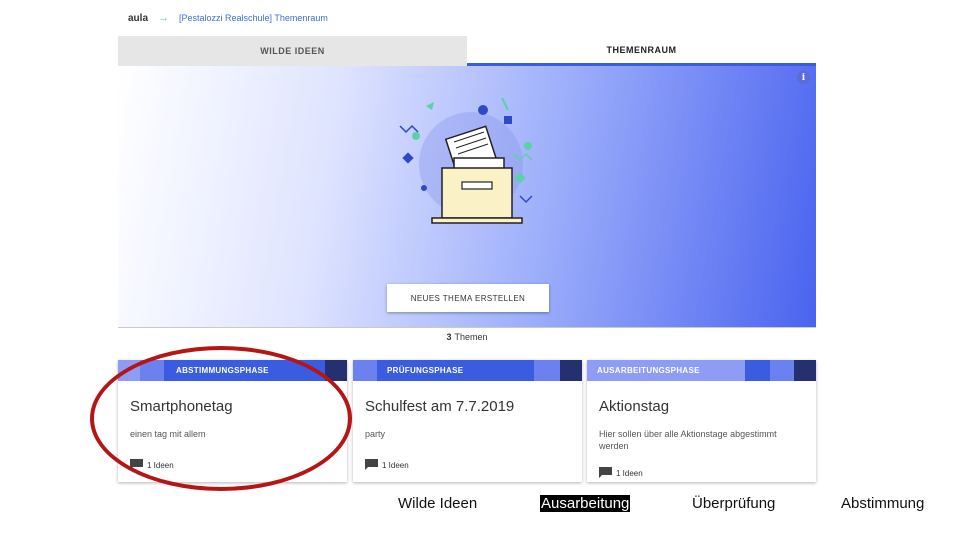  I want to click on legend-wilde-ideen: Wilde Ideen, so click(438, 503).